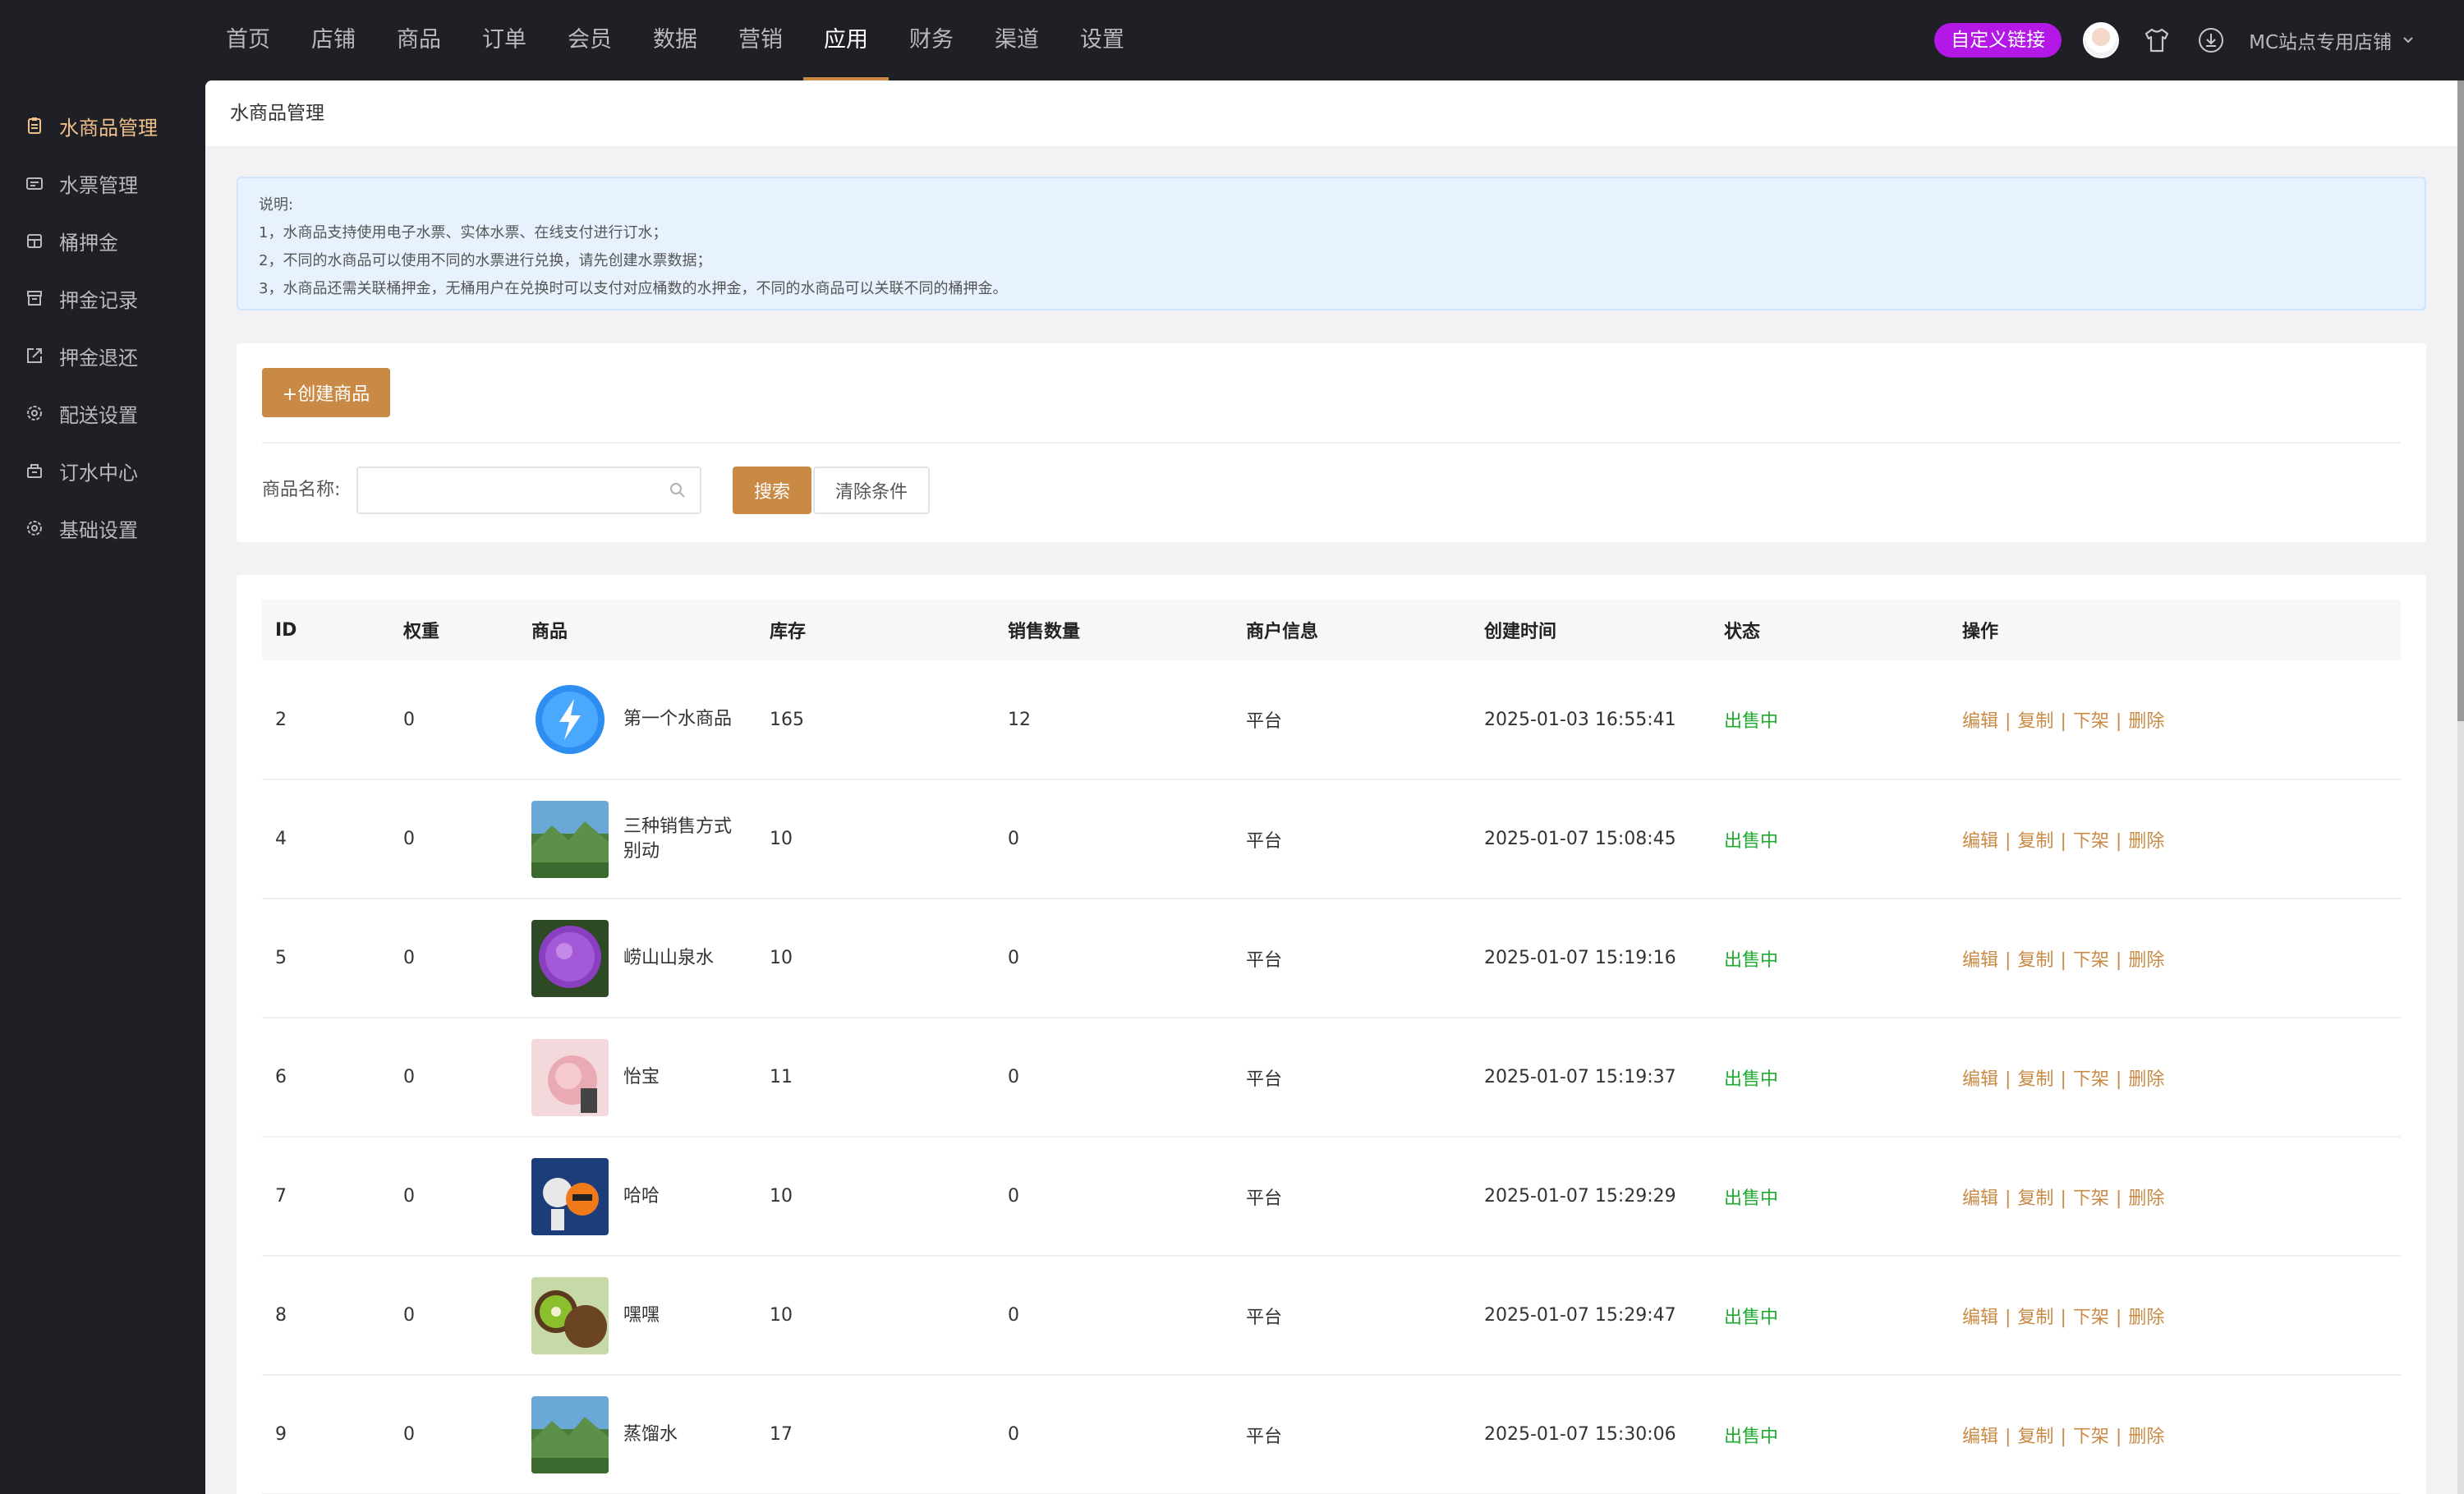 Image resolution: width=2464 pixels, height=1494 pixels. Describe the element at coordinates (637, 959) in the screenshot. I see `cell-product: 崂山山泉水` at that location.